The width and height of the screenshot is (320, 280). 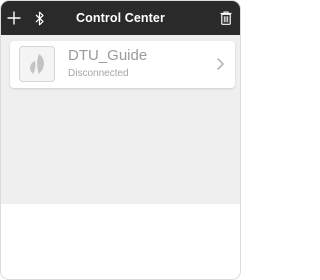 I want to click on device-status: Disconnected, so click(x=98, y=73).